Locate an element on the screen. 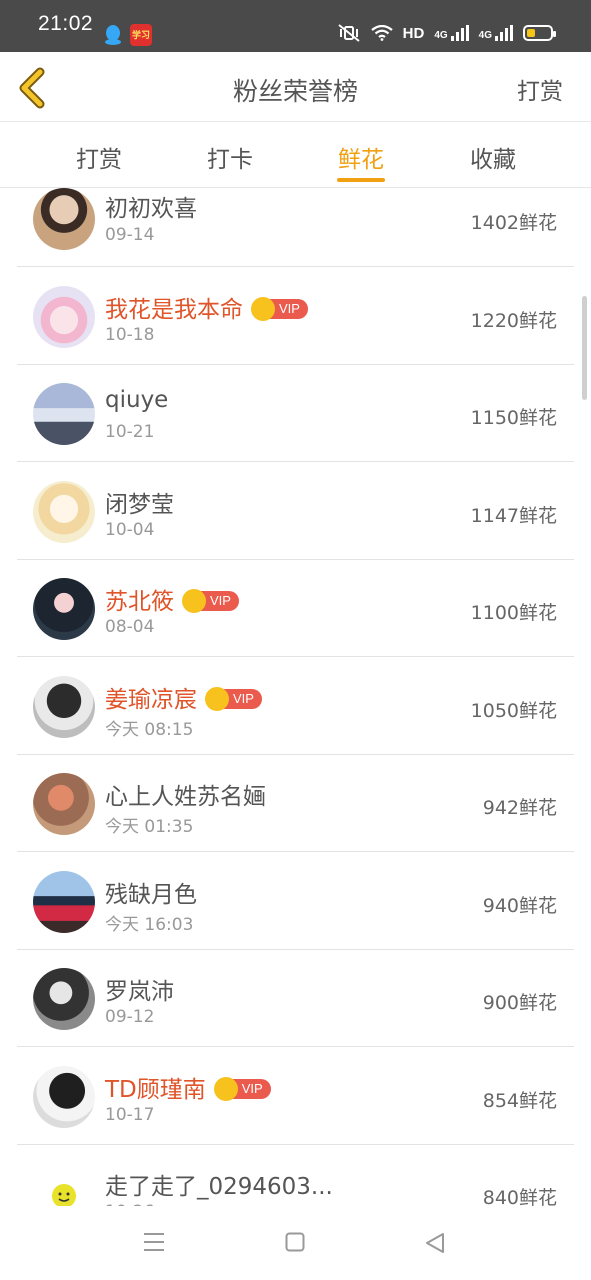  status-bar: 21:02 学习 HD 4G 4G is located at coordinates (295, 26).